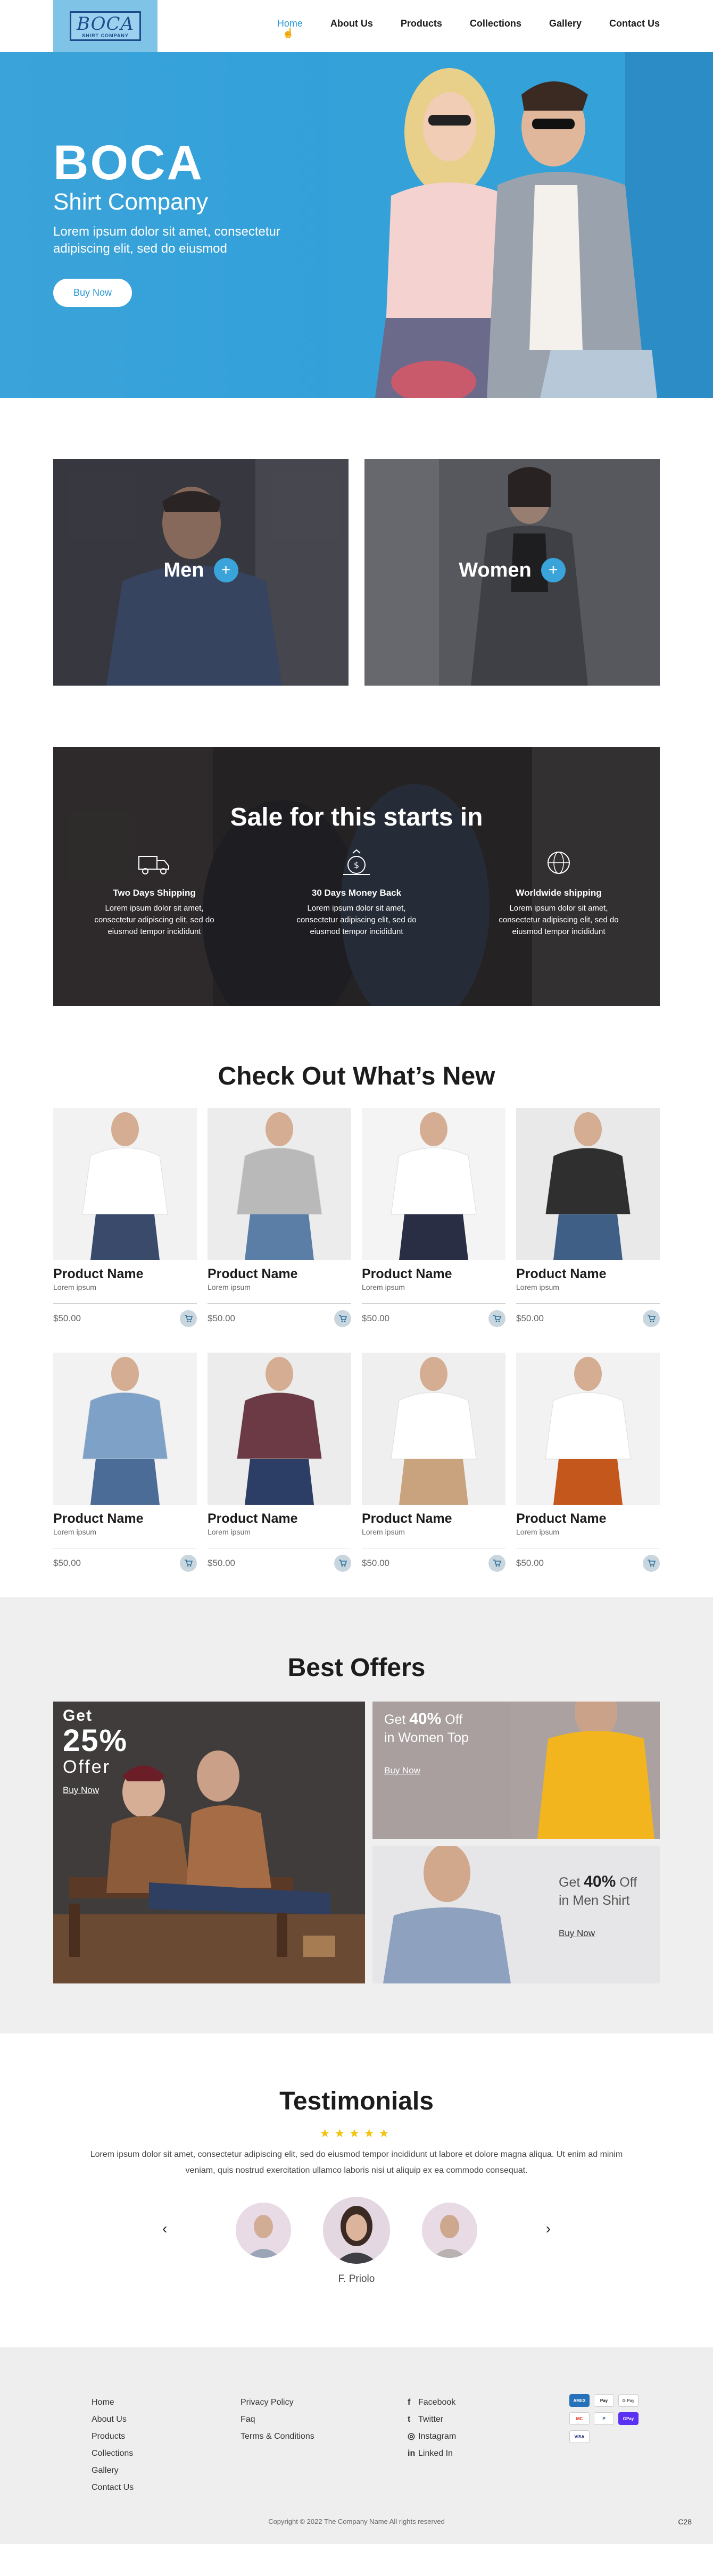 This screenshot has width=713, height=2576. Describe the element at coordinates (105, 26) in the screenshot. I see `logo: BOCA SHIRT COMPANY` at that location.